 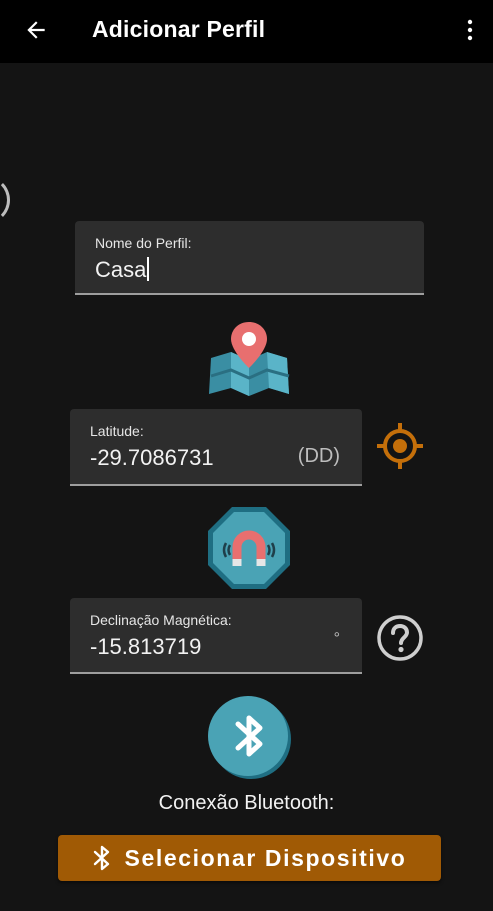 I want to click on select-device-button: Selecionar Dispositivo, so click(x=249, y=858).